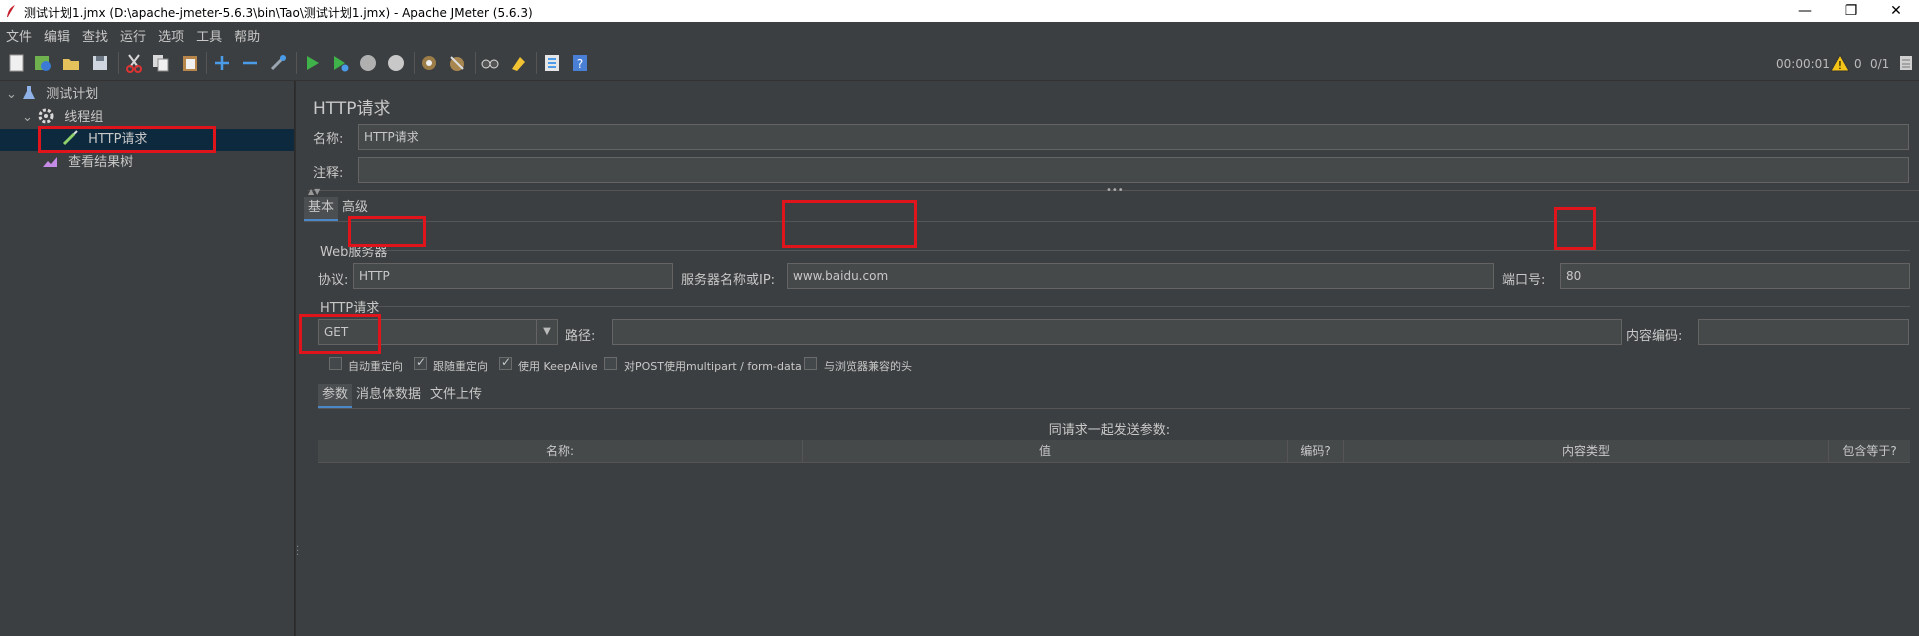 This screenshot has width=1919, height=636. Describe the element at coordinates (1316, 451) in the screenshot. I see `column-header-encode: 编码?` at that location.